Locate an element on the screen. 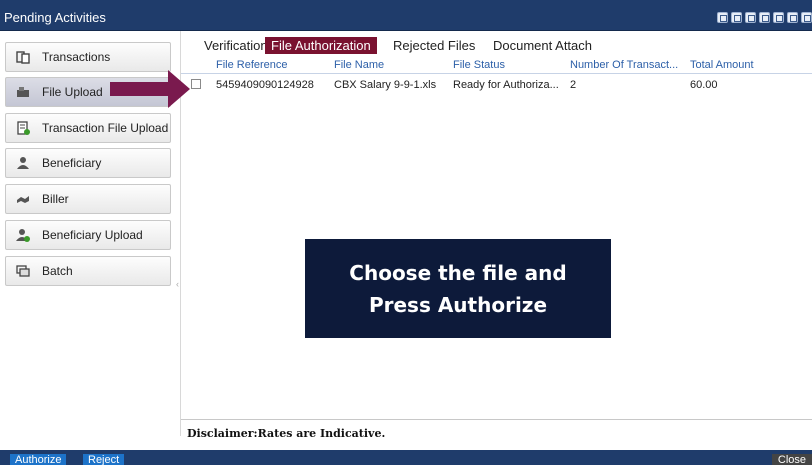  file-reference-cell: 5459409090124928 is located at coordinates (265, 85).